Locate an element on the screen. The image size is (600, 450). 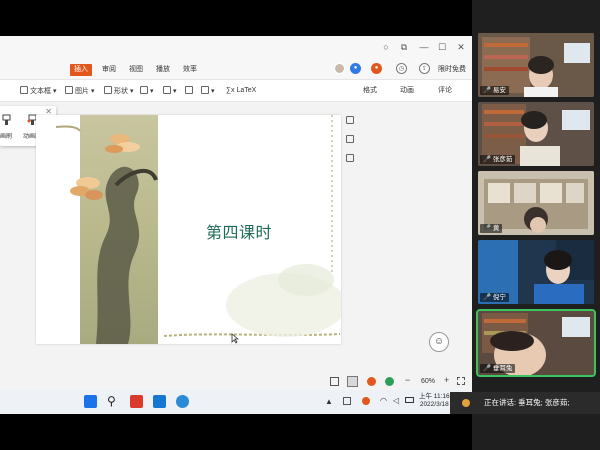
participant-name: 垂耳兔 is located at coordinates (502, 368).